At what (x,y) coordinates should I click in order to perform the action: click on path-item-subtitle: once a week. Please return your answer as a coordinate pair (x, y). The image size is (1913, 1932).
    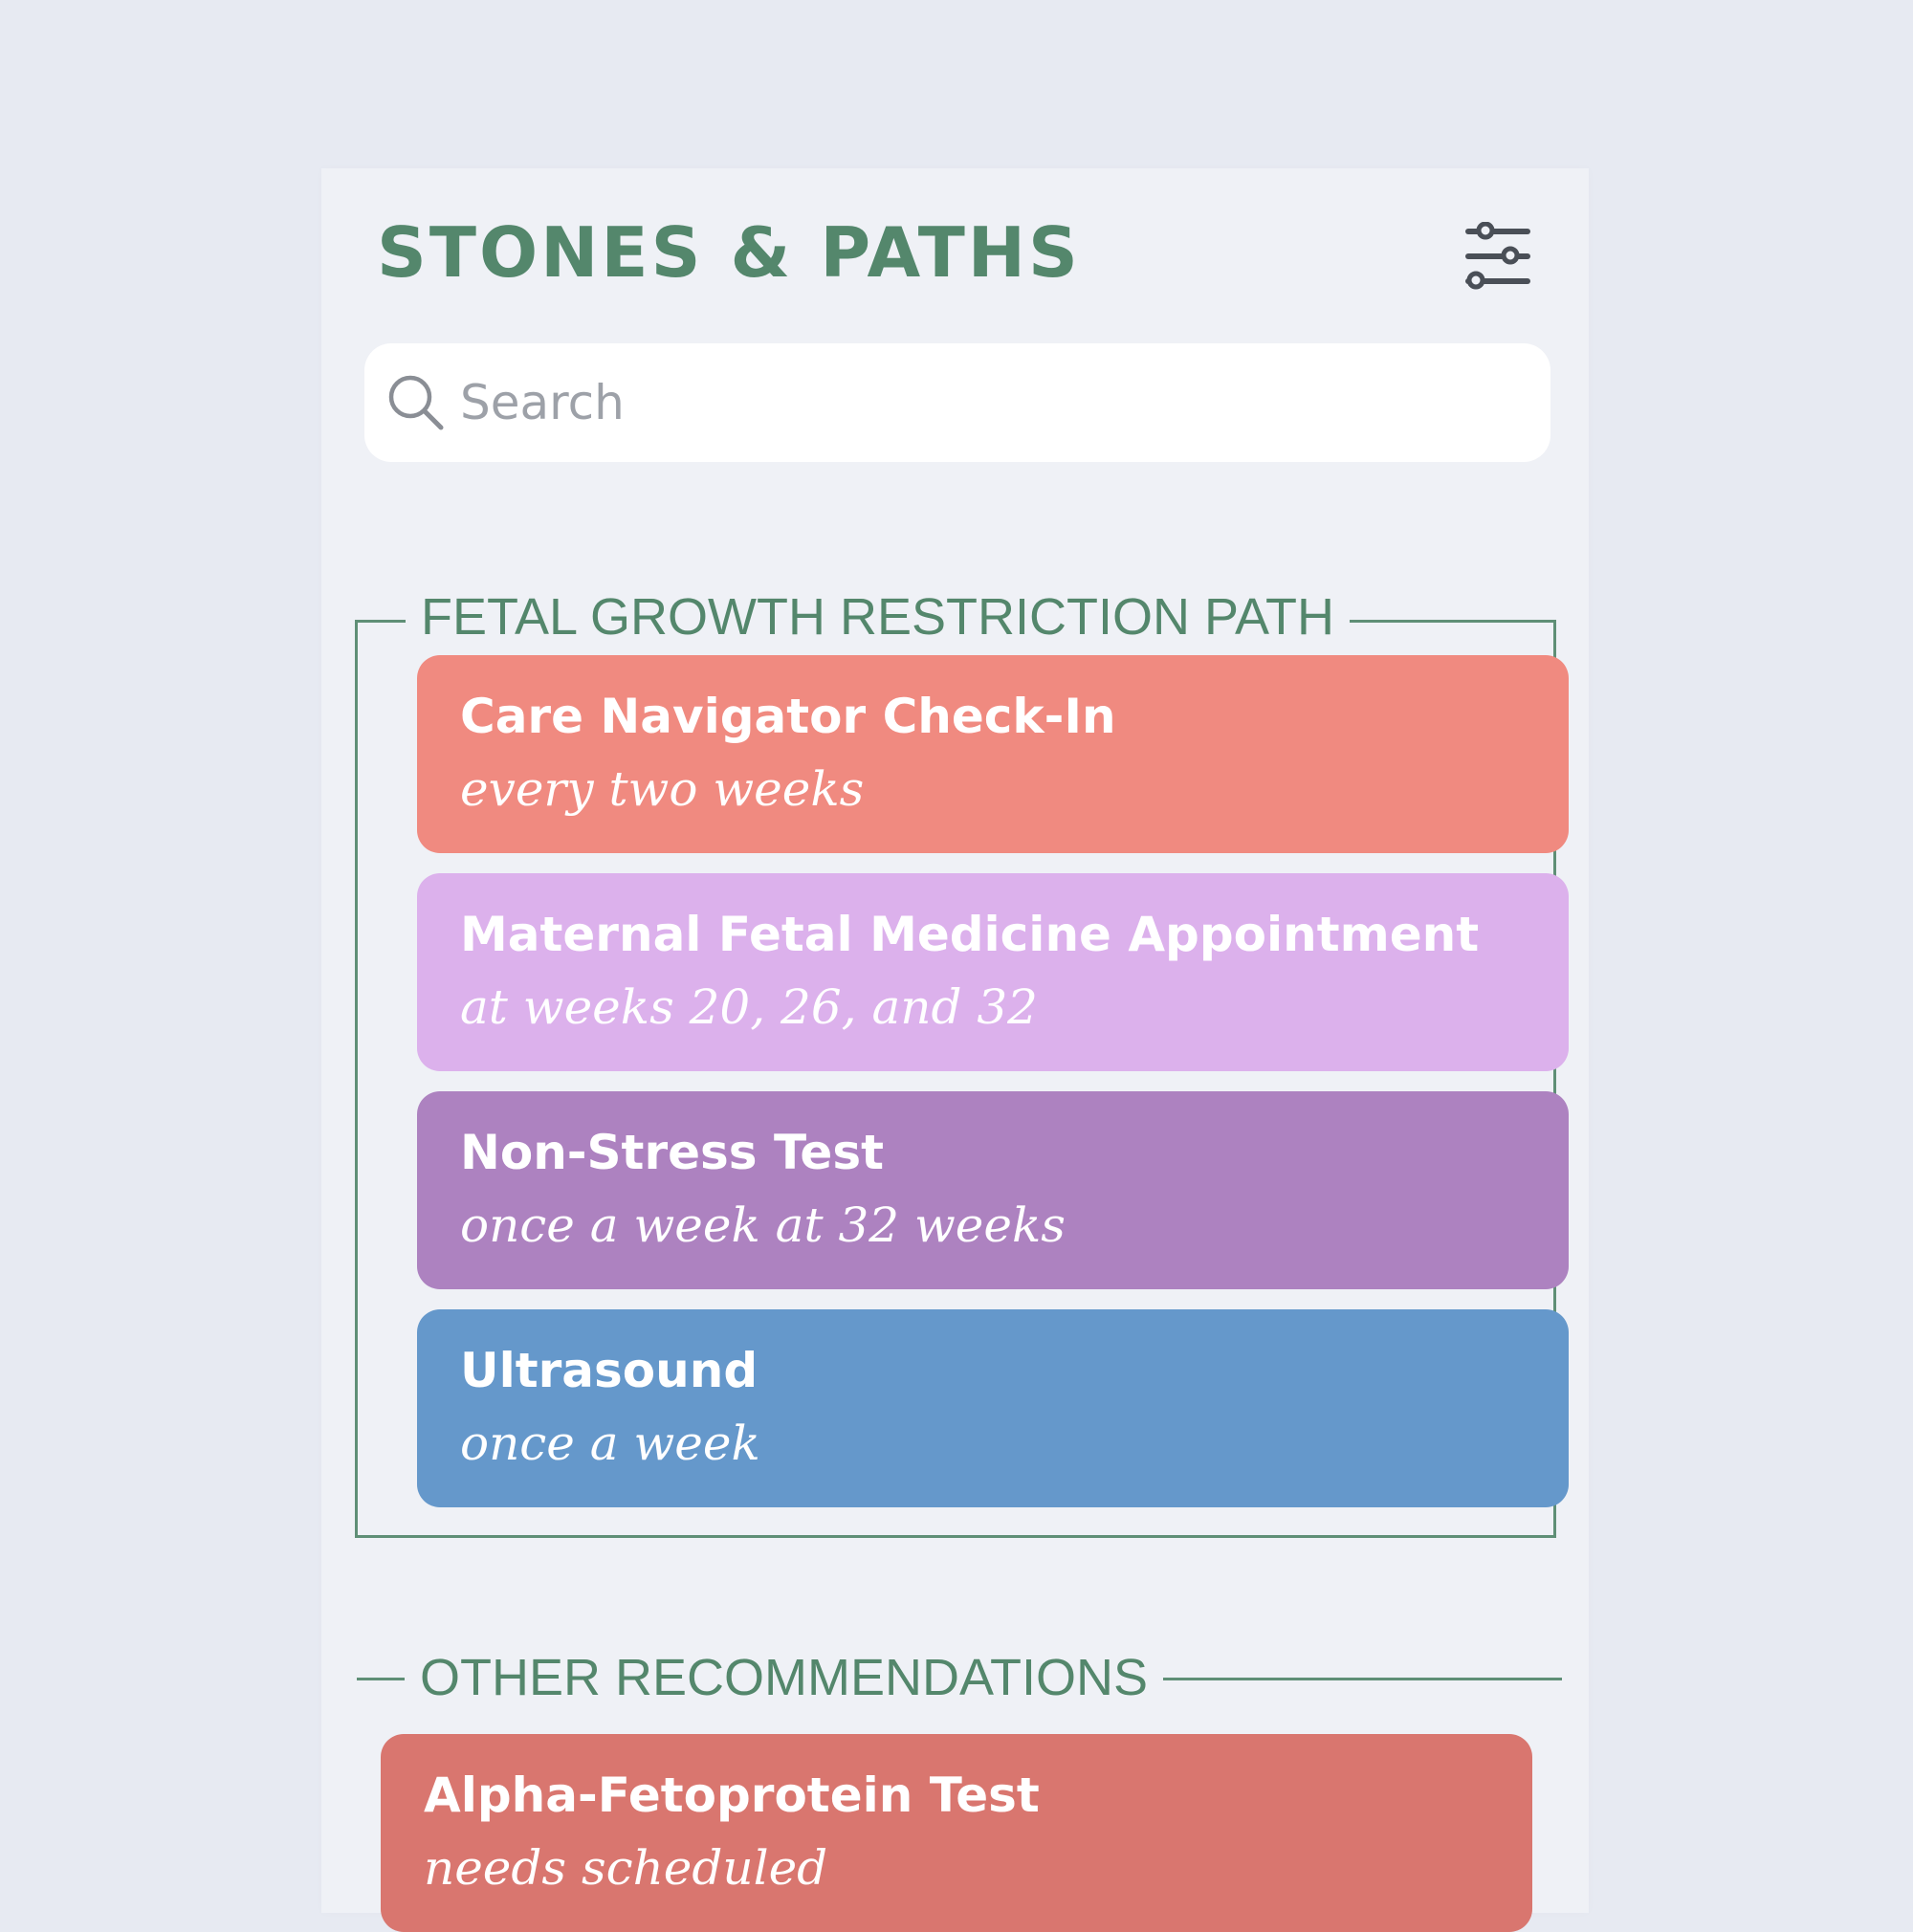
    Looking at the image, I should click on (610, 1443).